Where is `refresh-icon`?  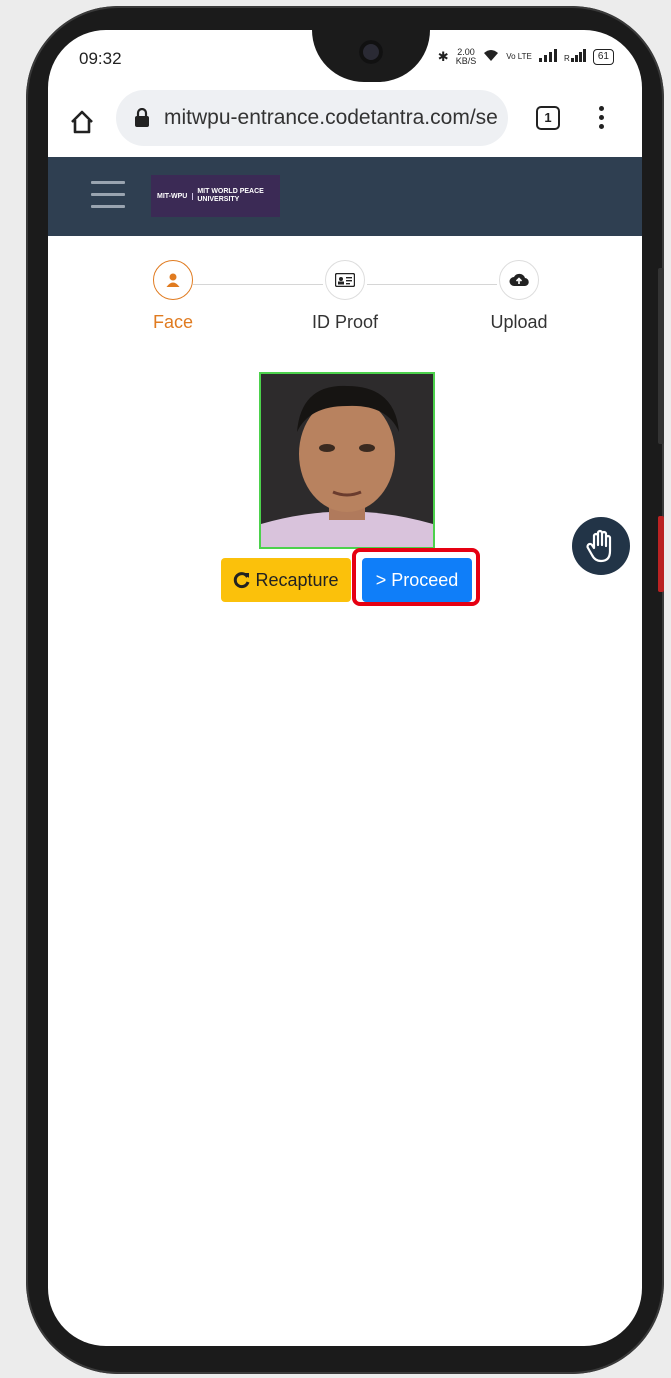
refresh-icon is located at coordinates (242, 580).